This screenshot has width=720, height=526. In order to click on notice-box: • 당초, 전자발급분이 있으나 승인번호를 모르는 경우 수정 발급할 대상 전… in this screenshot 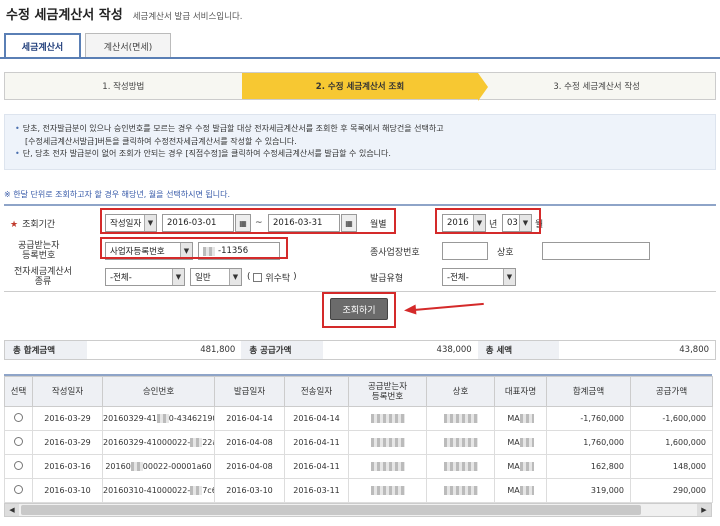, I will do `click(360, 142)`.